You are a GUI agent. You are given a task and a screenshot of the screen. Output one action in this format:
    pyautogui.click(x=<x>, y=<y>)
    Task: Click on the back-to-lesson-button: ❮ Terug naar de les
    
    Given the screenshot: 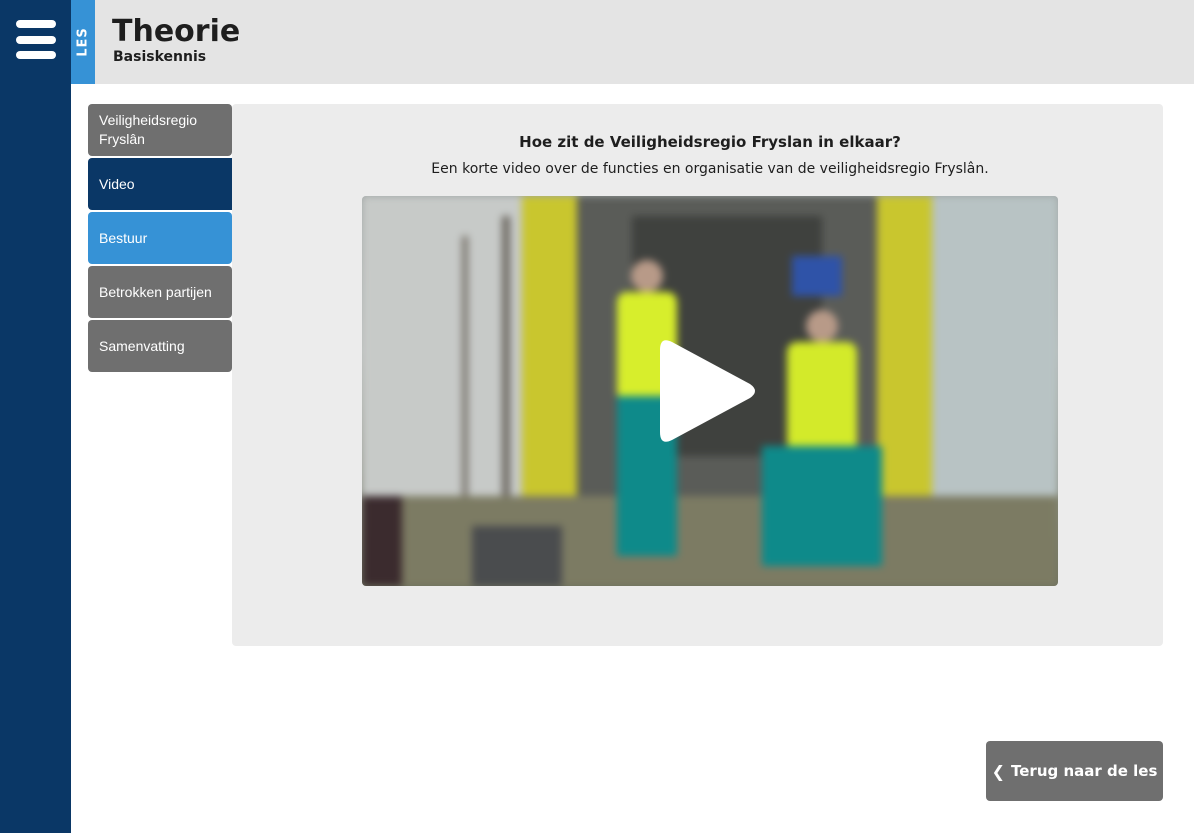 What is the action you would take?
    pyautogui.click(x=1074, y=771)
    